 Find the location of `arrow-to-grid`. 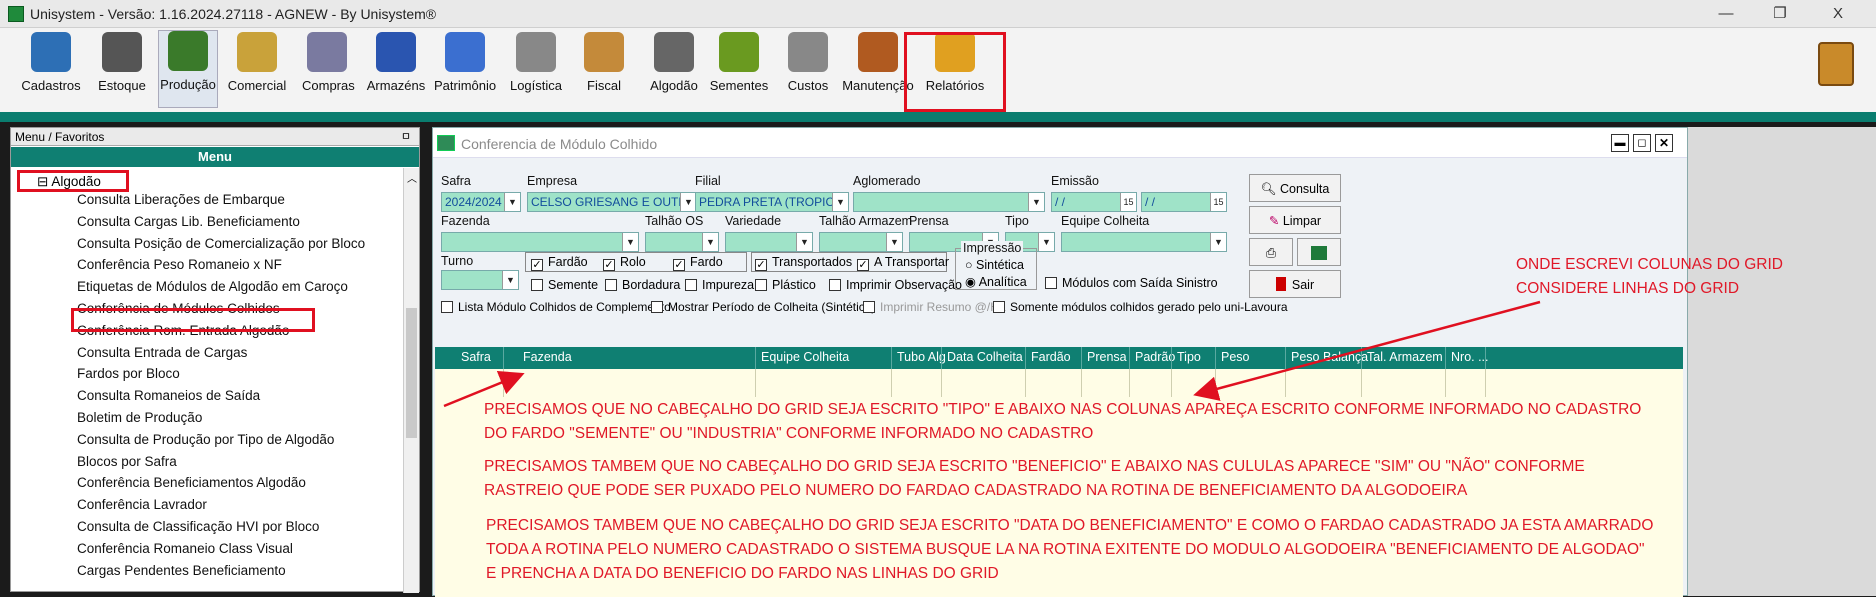

arrow-to-grid is located at coordinates (1367, 350).